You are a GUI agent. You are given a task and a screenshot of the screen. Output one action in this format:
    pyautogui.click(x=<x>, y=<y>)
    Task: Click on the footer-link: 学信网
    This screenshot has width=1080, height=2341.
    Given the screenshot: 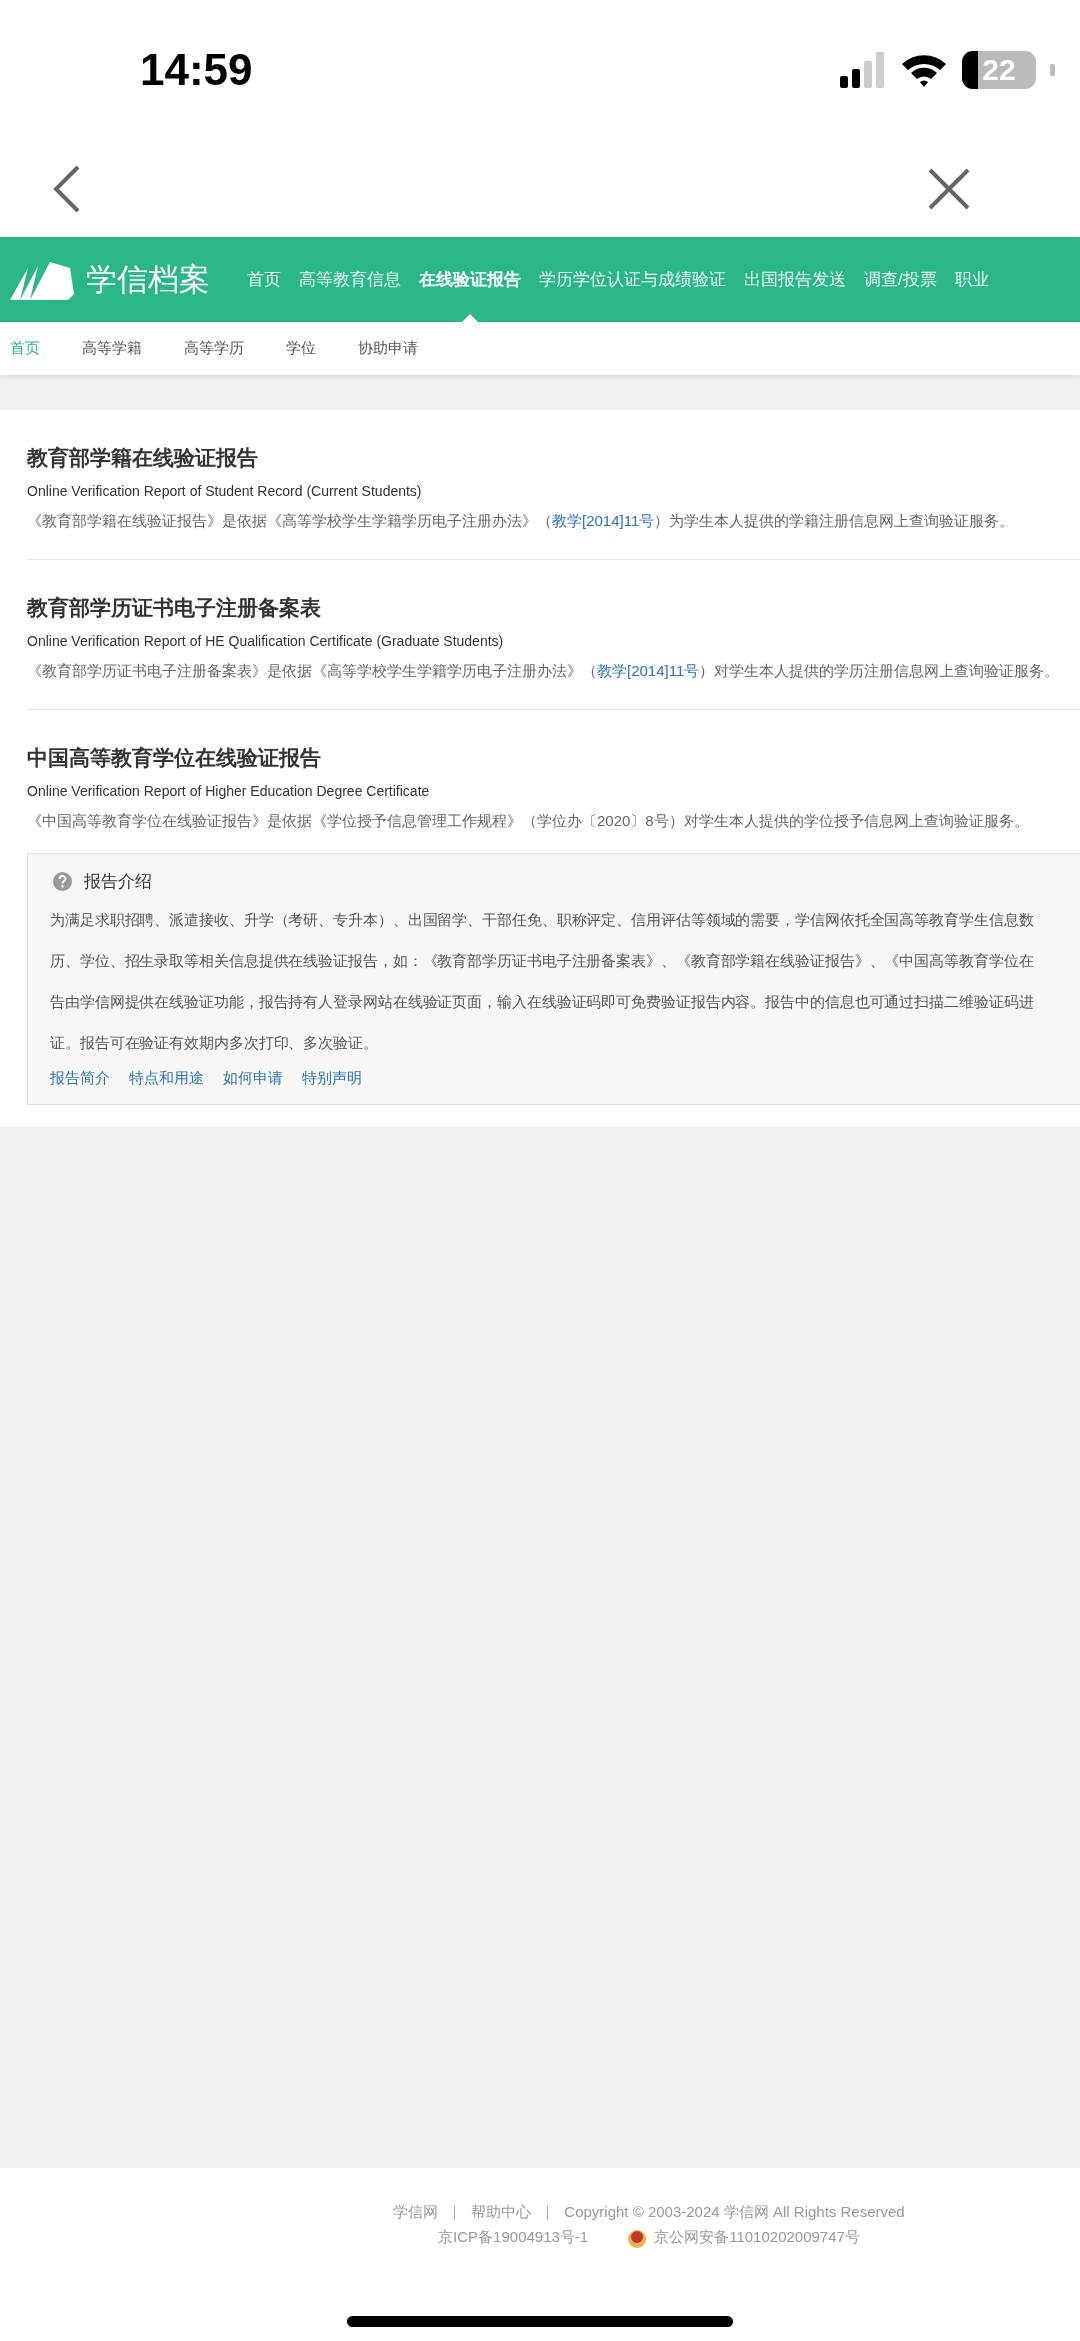 What is the action you would take?
    pyautogui.click(x=416, y=2212)
    